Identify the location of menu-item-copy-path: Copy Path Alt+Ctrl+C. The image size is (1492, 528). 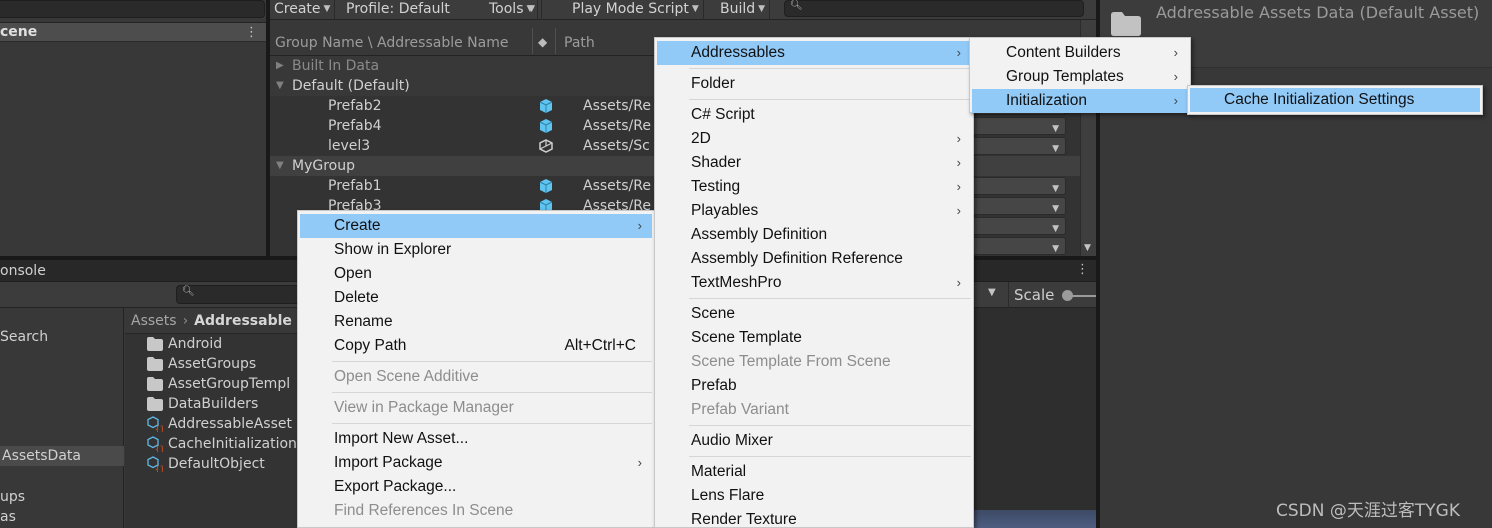
(476, 346).